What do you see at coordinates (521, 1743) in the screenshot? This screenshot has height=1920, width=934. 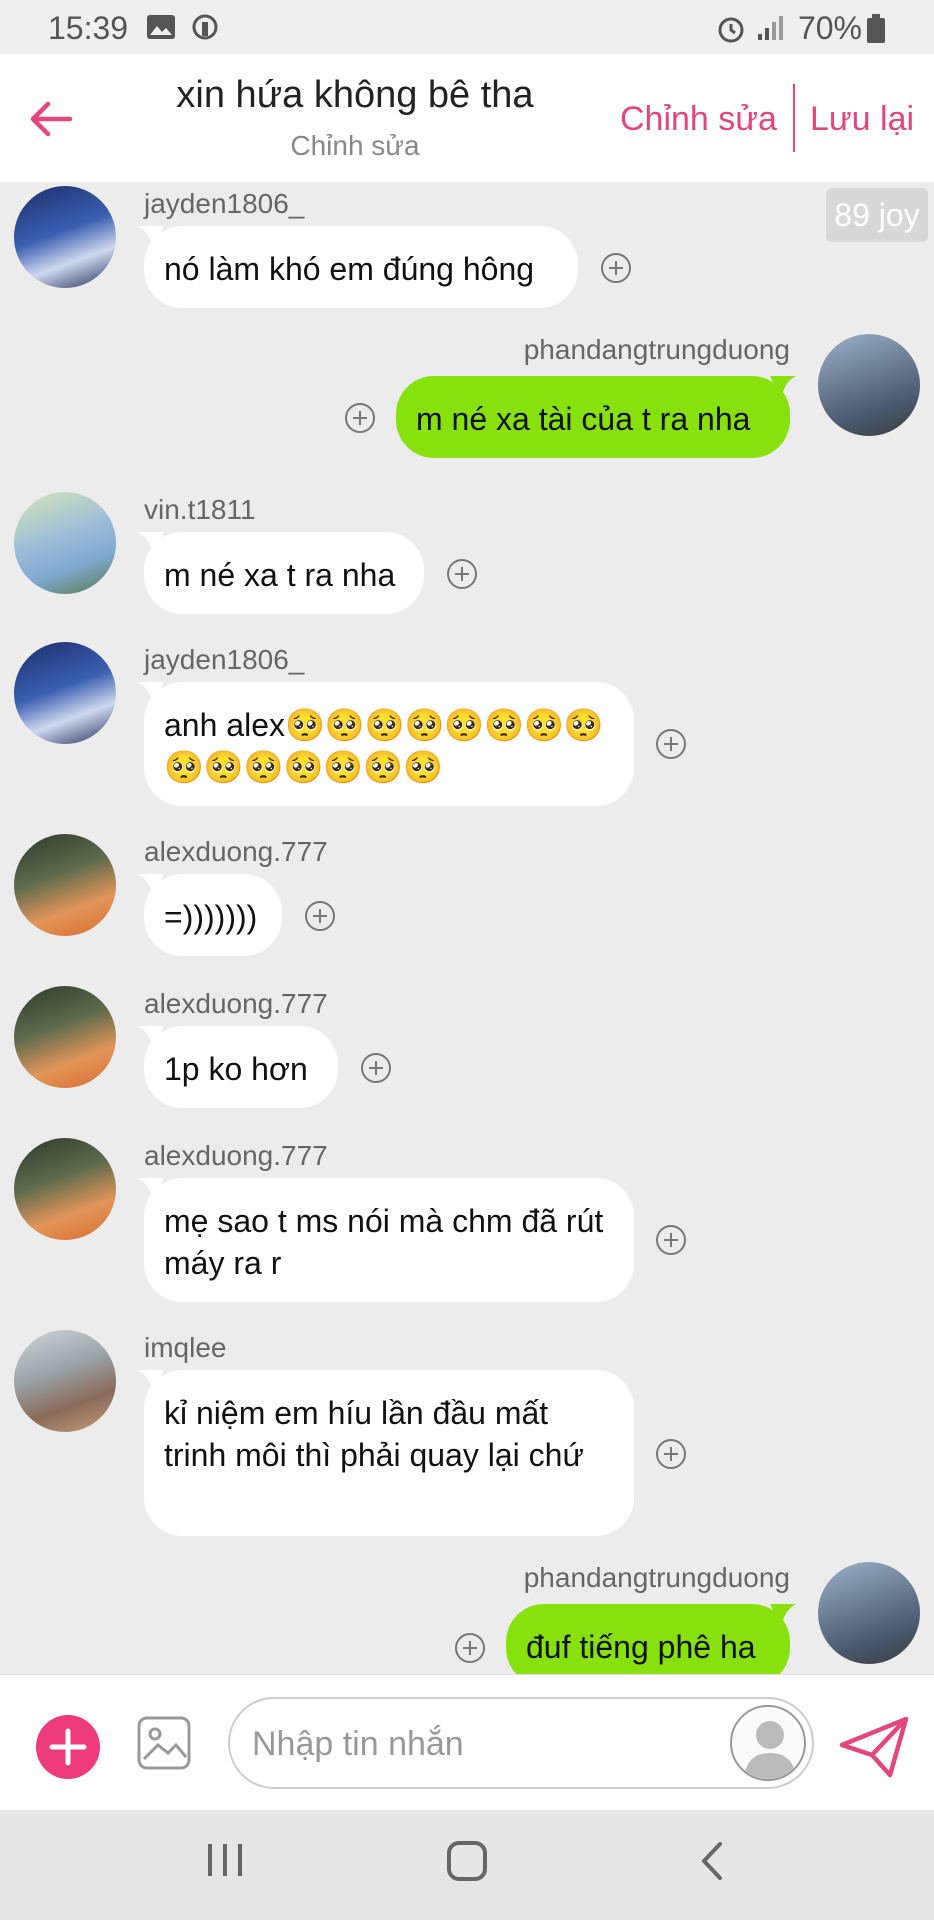 I see `message-input: Nhập tin nhắn` at bounding box center [521, 1743].